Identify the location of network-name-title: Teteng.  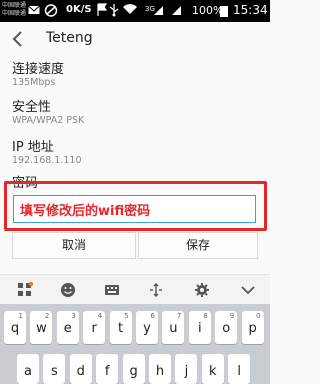
(69, 38).